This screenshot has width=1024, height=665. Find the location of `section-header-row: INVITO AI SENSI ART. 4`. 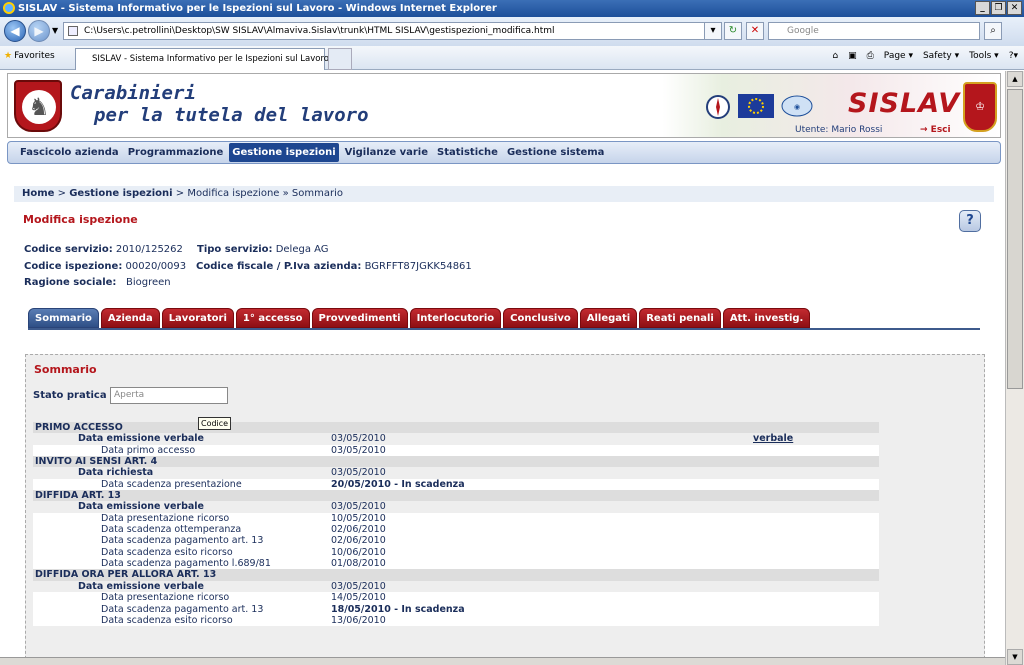

section-header-row: INVITO AI SENSI ART. 4 is located at coordinates (456, 462).